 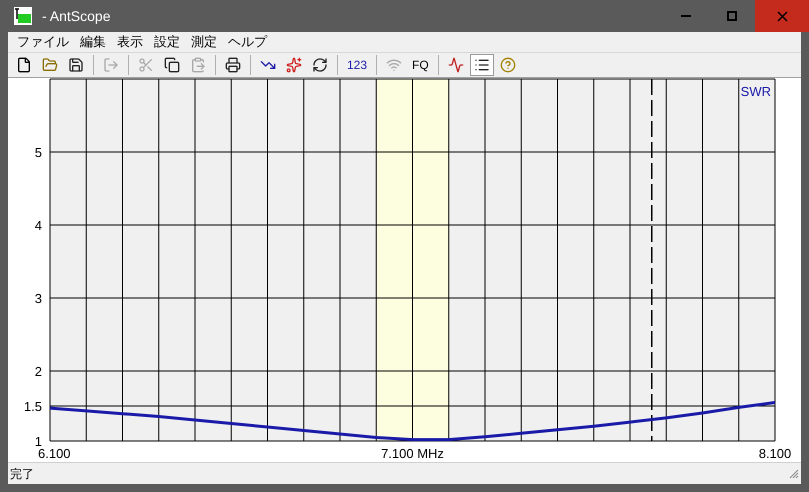 I want to click on burst-icon, so click(x=294, y=65).